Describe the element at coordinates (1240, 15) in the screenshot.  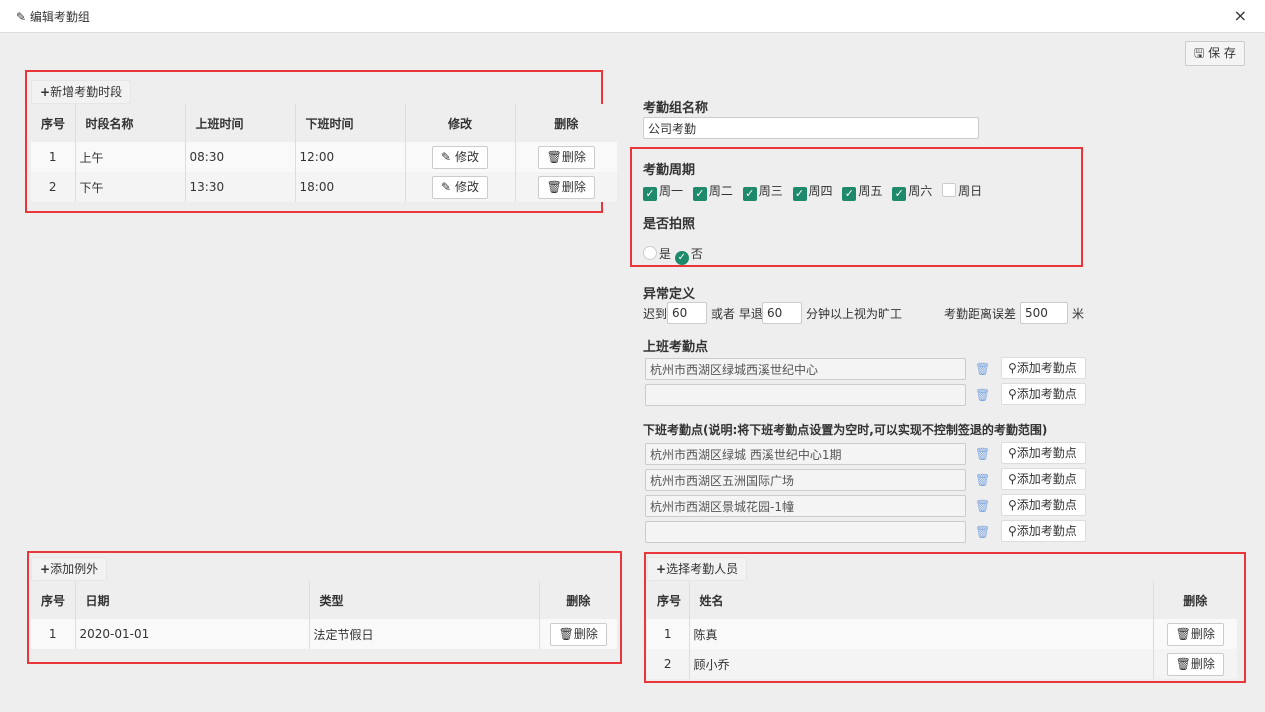
I see `close-icon: ×` at that location.